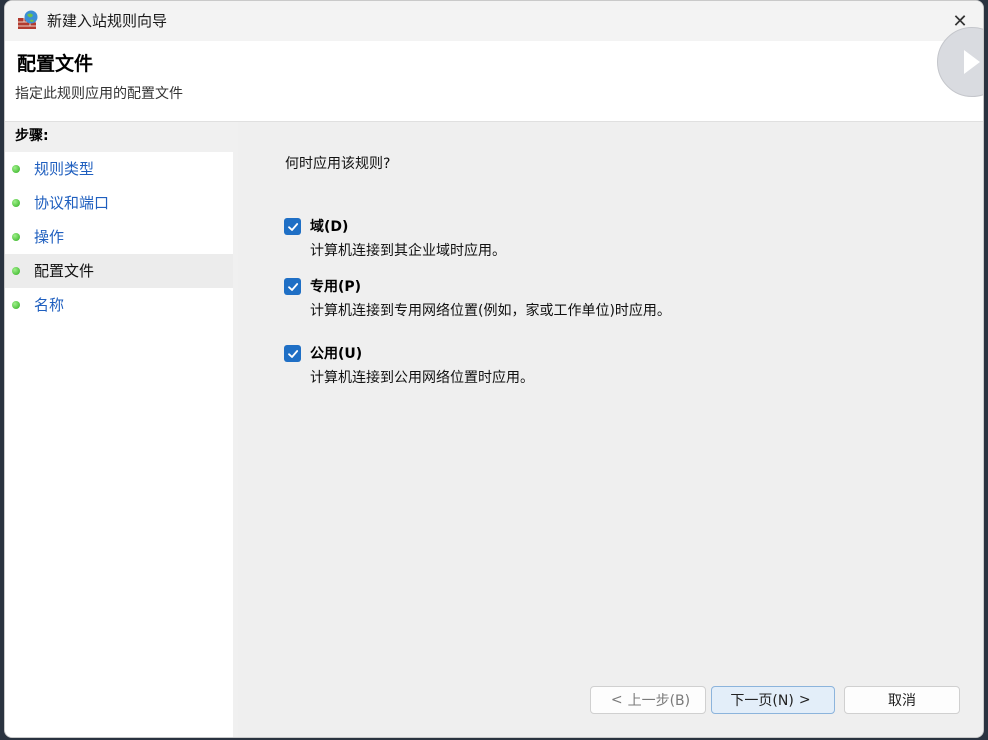 The height and width of the screenshot is (740, 988). What do you see at coordinates (408, 251) in the screenshot?
I see `domain-description: 计算机连接到其企业域时应用。` at bounding box center [408, 251].